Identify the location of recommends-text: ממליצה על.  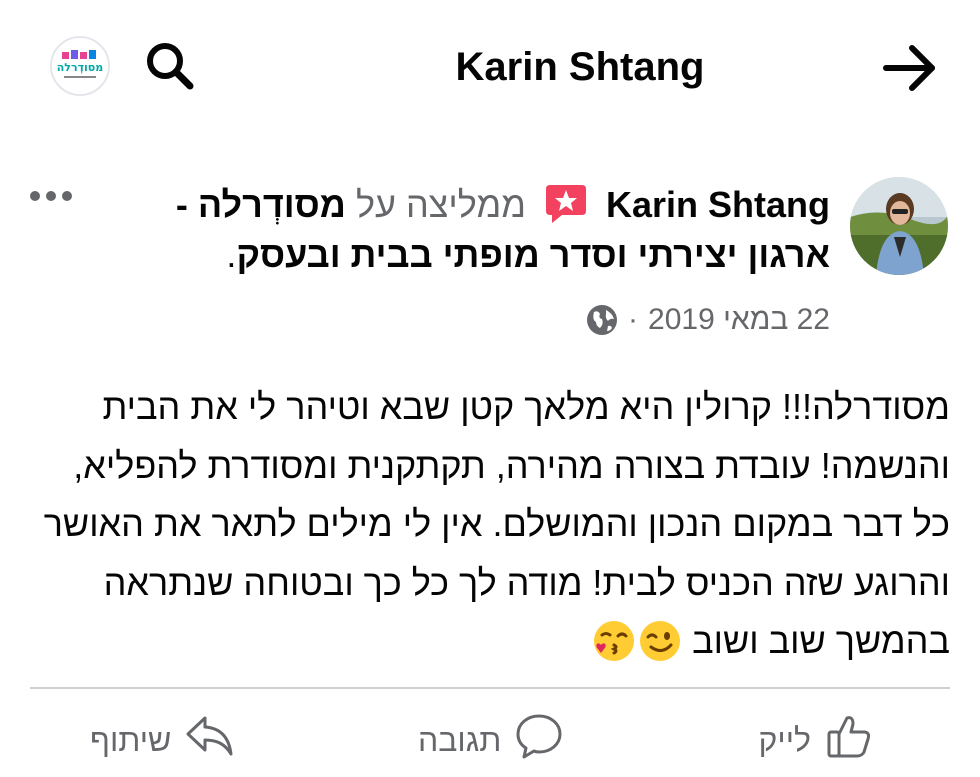
(440, 204).